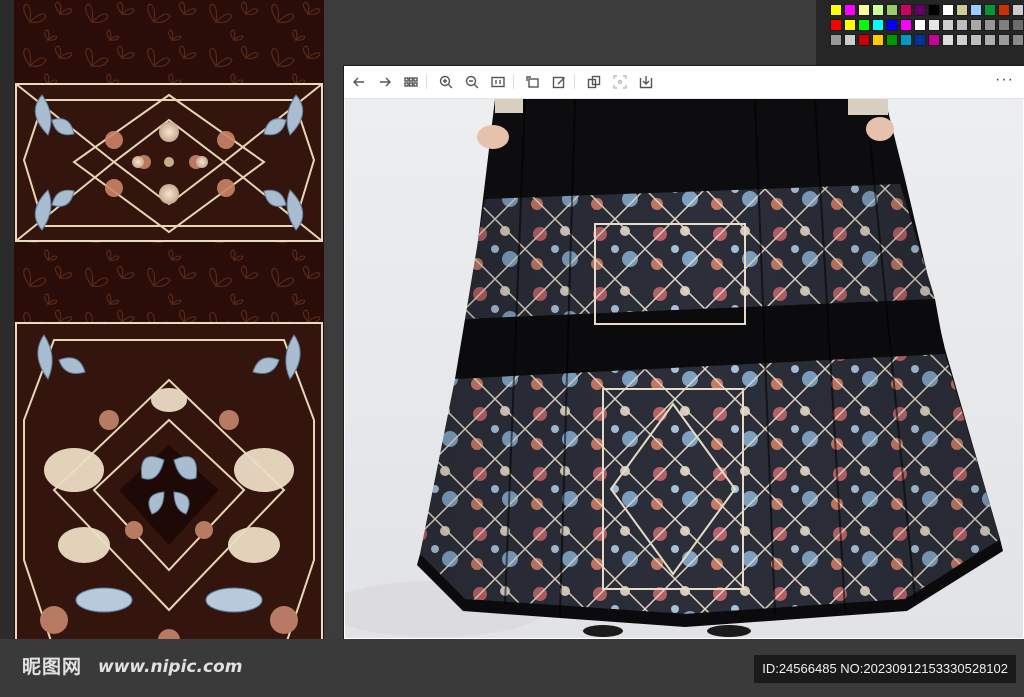 The height and width of the screenshot is (697, 1024). I want to click on site-logo-watermark: 昵图网, so click(52, 667).